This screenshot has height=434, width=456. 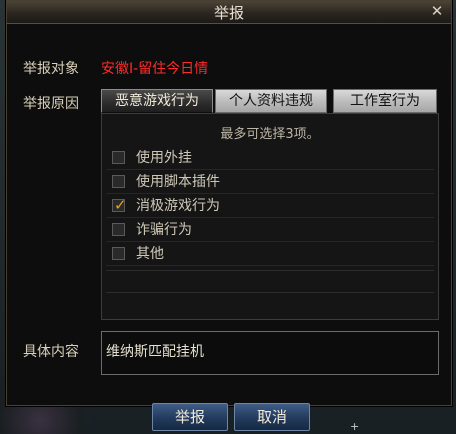 What do you see at coordinates (178, 206) in the screenshot?
I see `option-label: 消极游戏行为` at bounding box center [178, 206].